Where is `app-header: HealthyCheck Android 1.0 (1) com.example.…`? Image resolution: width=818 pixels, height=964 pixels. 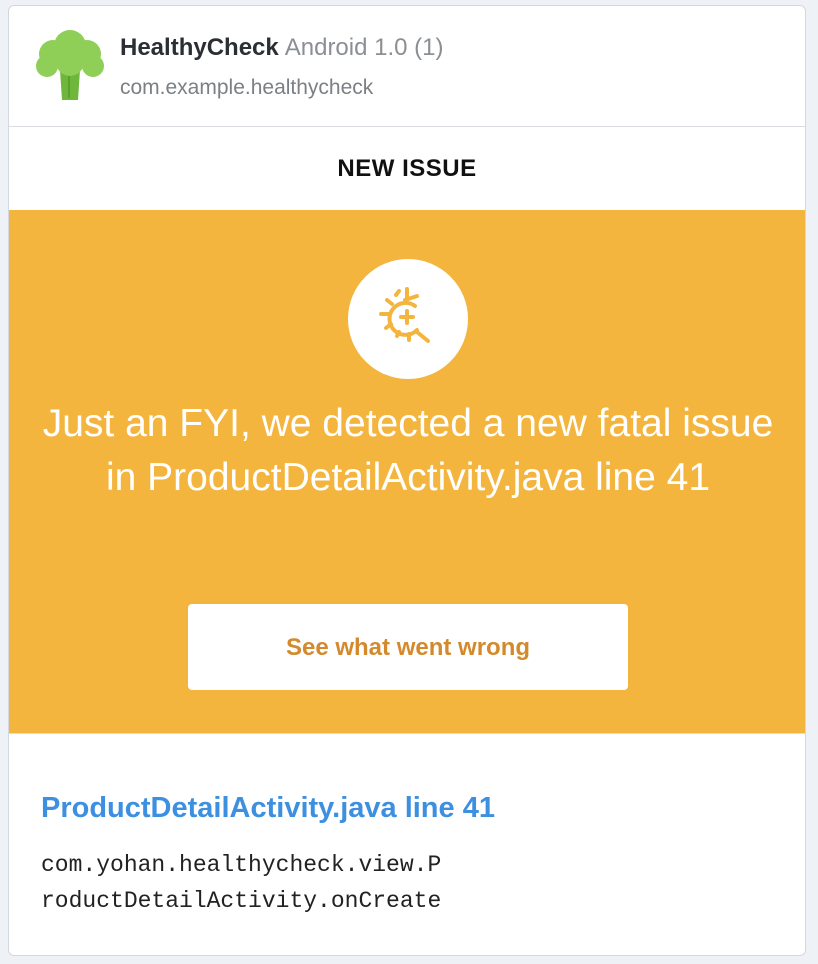
app-header: HealthyCheck Android 1.0 (1) com.example.… is located at coordinates (407, 66).